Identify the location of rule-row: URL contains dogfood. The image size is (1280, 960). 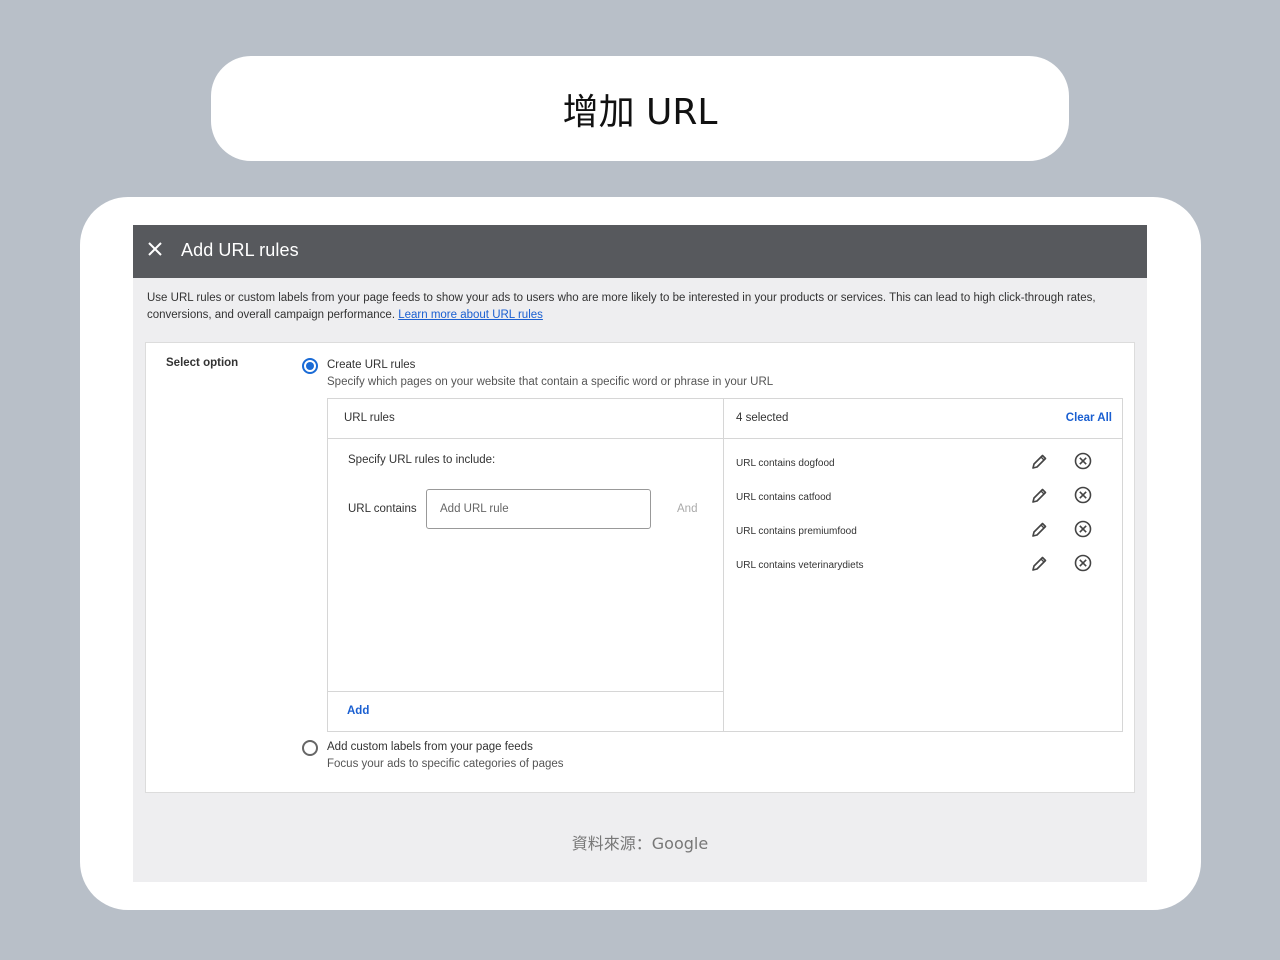
(923, 466).